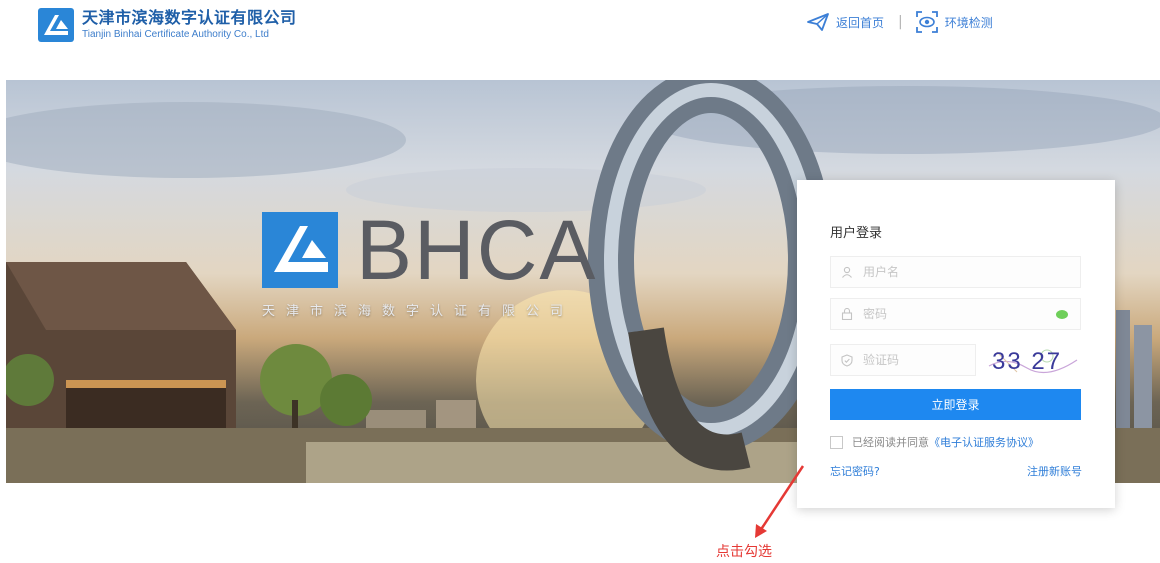  I want to click on company-name-cn: 天津市滨海数字认证有限公司, so click(189, 17).